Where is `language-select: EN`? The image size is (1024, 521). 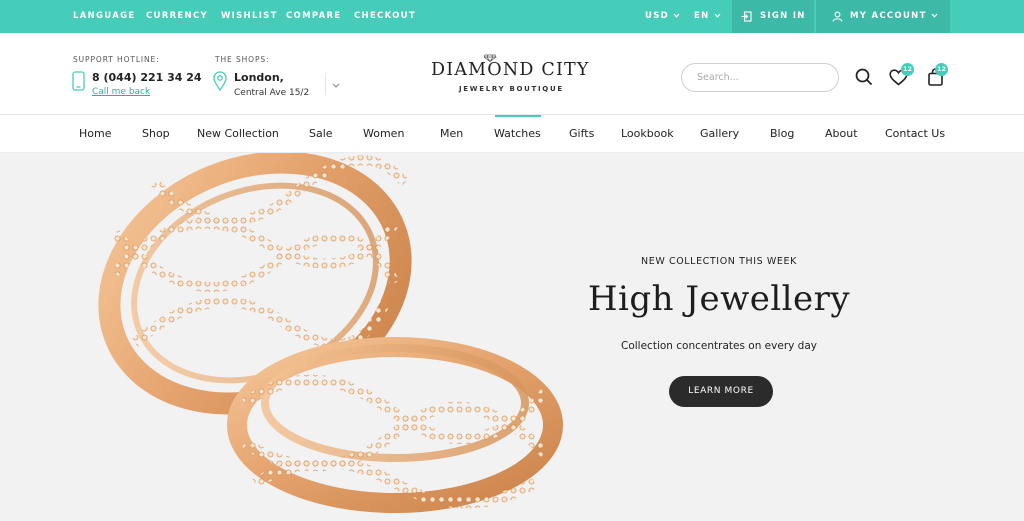 language-select: EN is located at coordinates (707, 16).